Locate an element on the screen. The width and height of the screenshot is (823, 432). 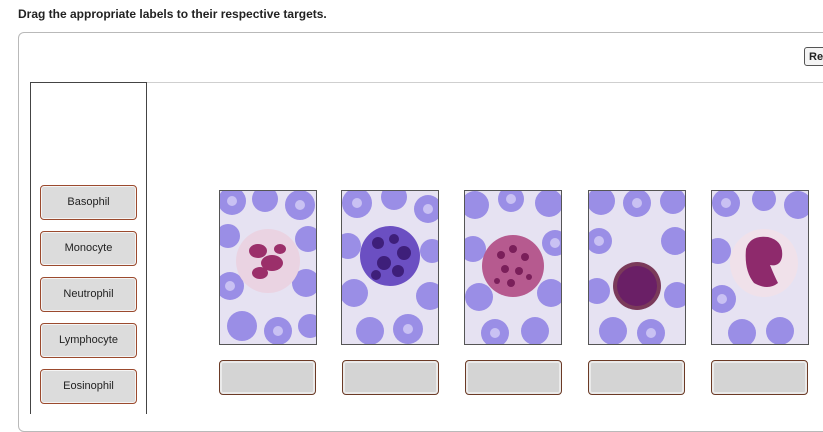
reset-button: Re is located at coordinates (813, 56).